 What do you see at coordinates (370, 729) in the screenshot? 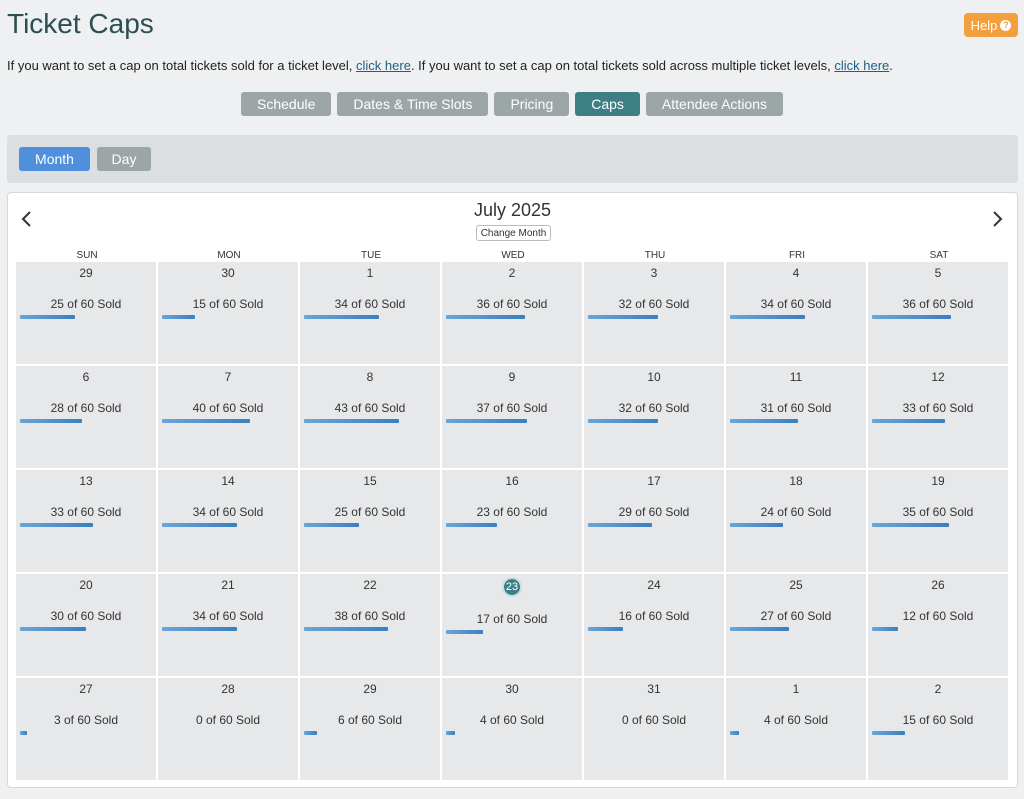
I see `day-cell: 29 6 of 60 Sold` at bounding box center [370, 729].